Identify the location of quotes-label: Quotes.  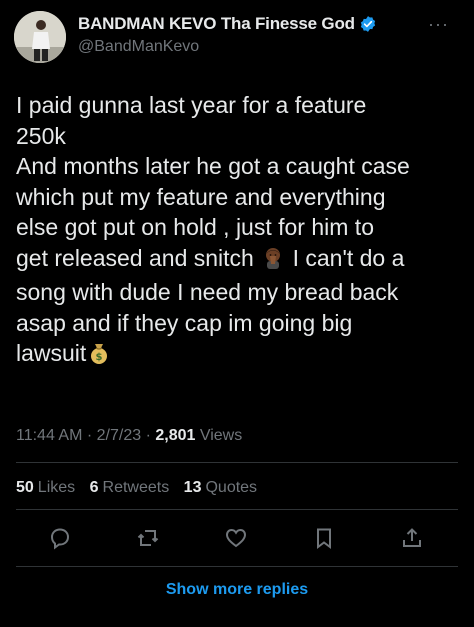
(231, 487).